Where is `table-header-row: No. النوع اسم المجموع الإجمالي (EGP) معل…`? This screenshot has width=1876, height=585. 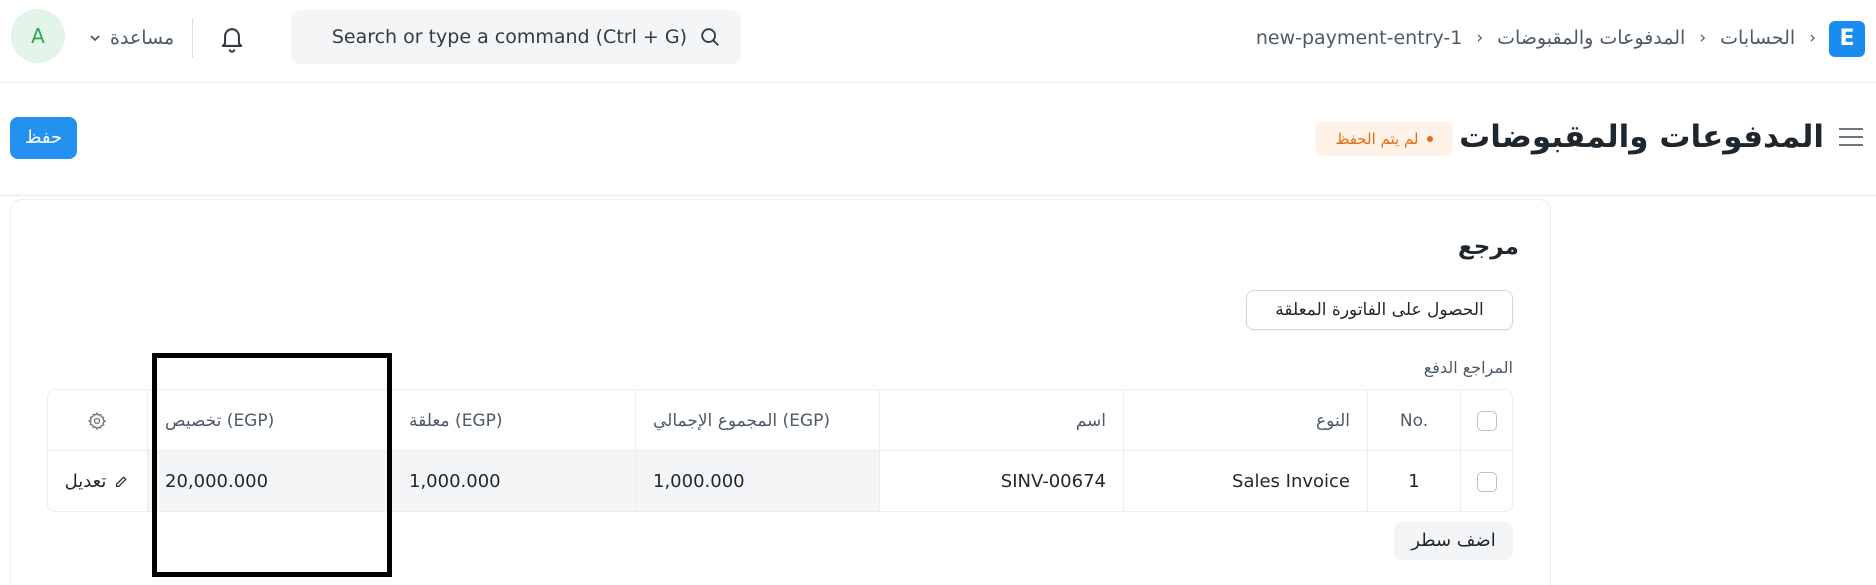 table-header-row: No. النوع اسم المجموع الإجمالي (EGP) معل… is located at coordinates (780, 420).